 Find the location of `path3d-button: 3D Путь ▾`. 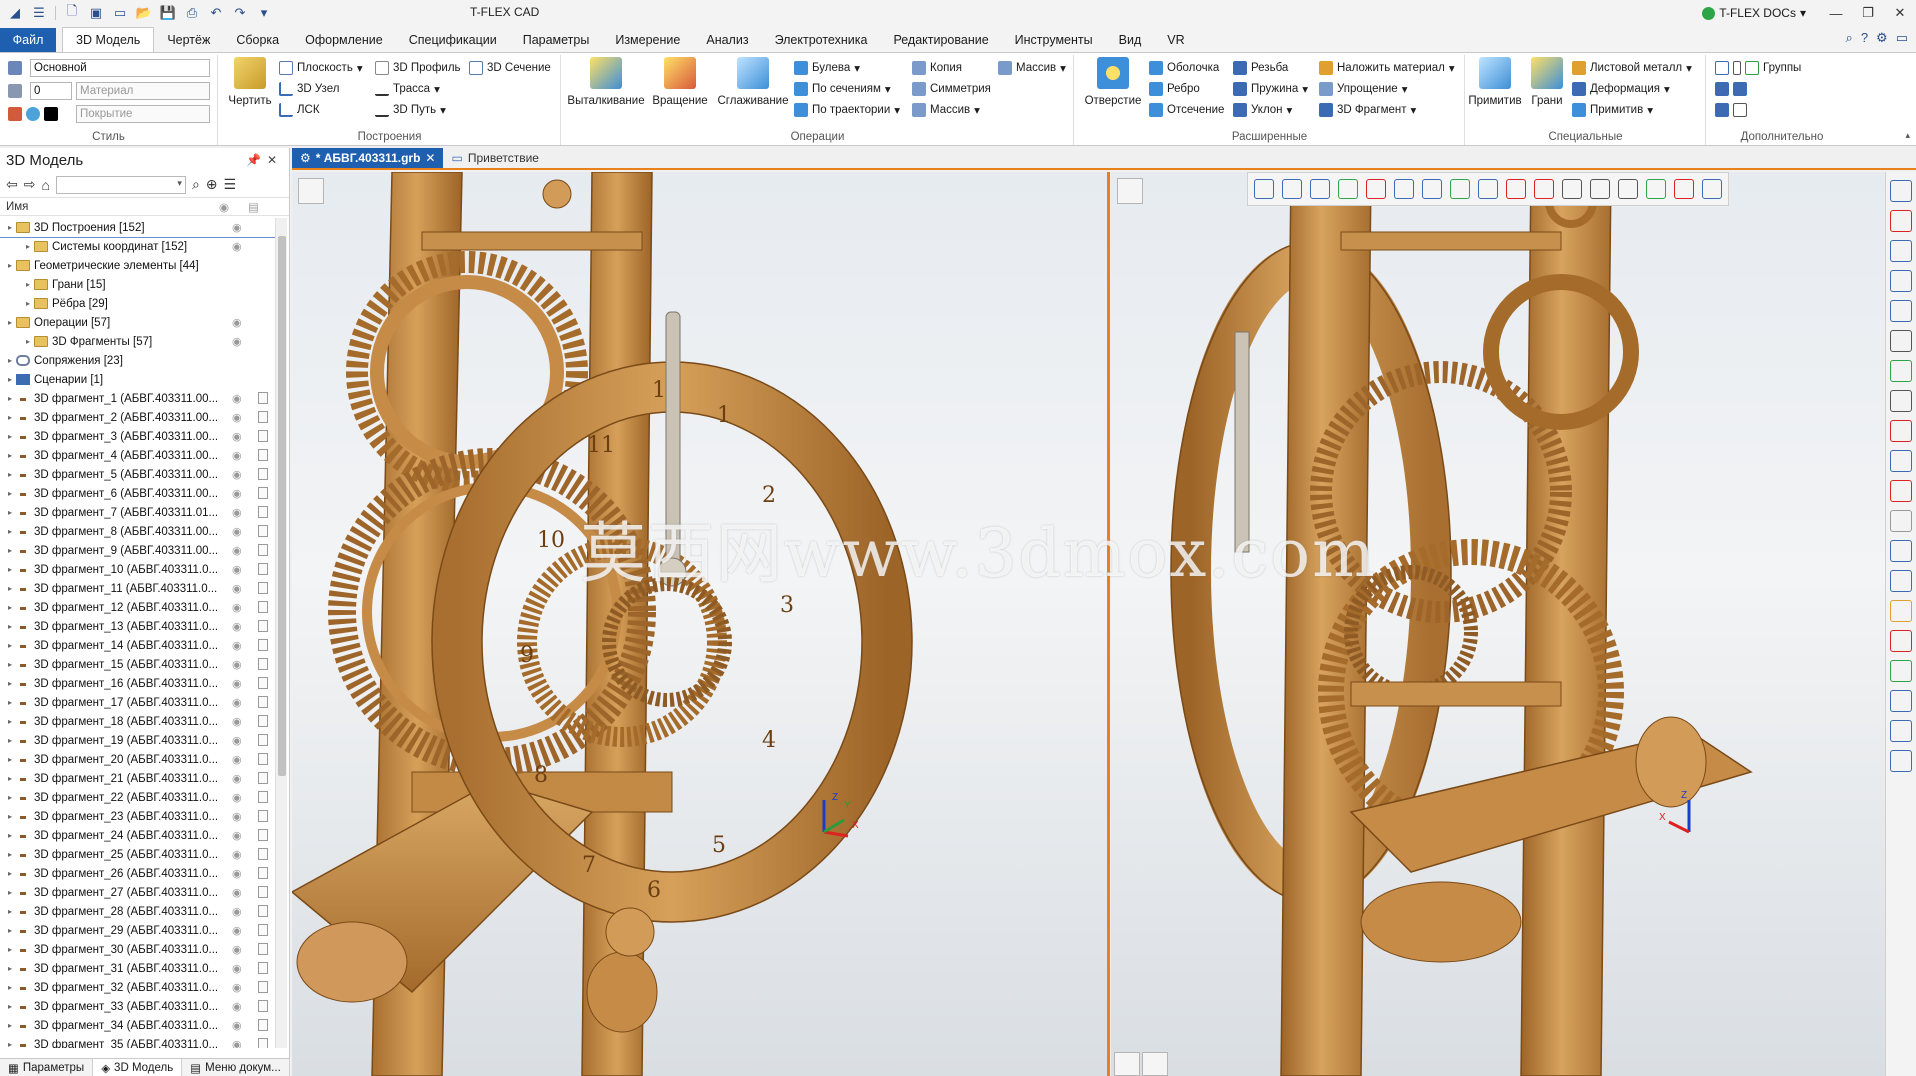

path3d-button: 3D Путь ▾ is located at coordinates (410, 110).